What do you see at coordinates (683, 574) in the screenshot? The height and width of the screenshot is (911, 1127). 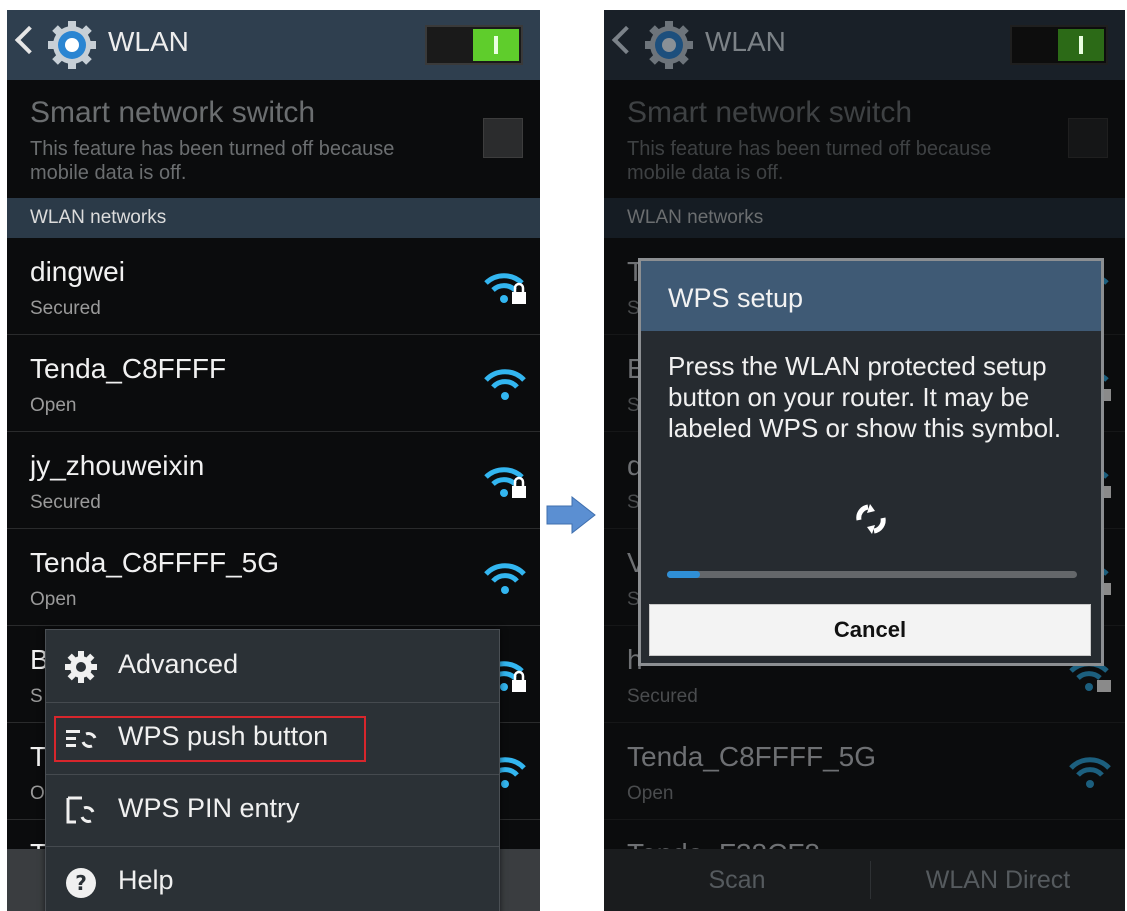 I see `progress-fill` at bounding box center [683, 574].